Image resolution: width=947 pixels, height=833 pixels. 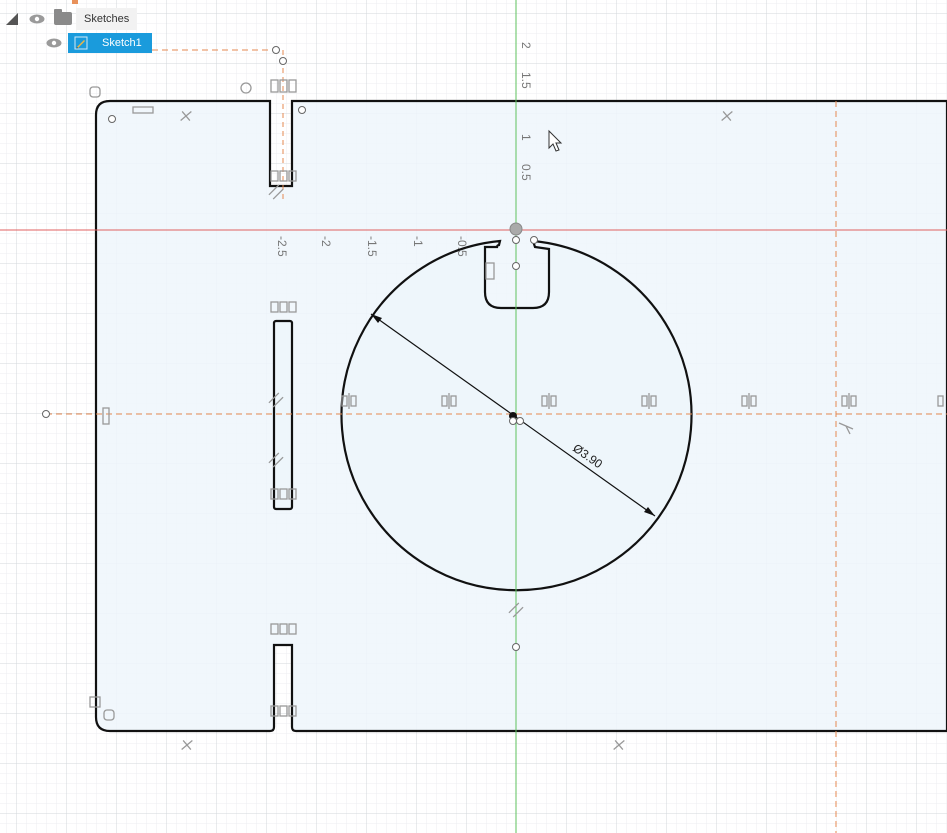 I want to click on sketch1-highlight: Sketch1, so click(x=110, y=43).